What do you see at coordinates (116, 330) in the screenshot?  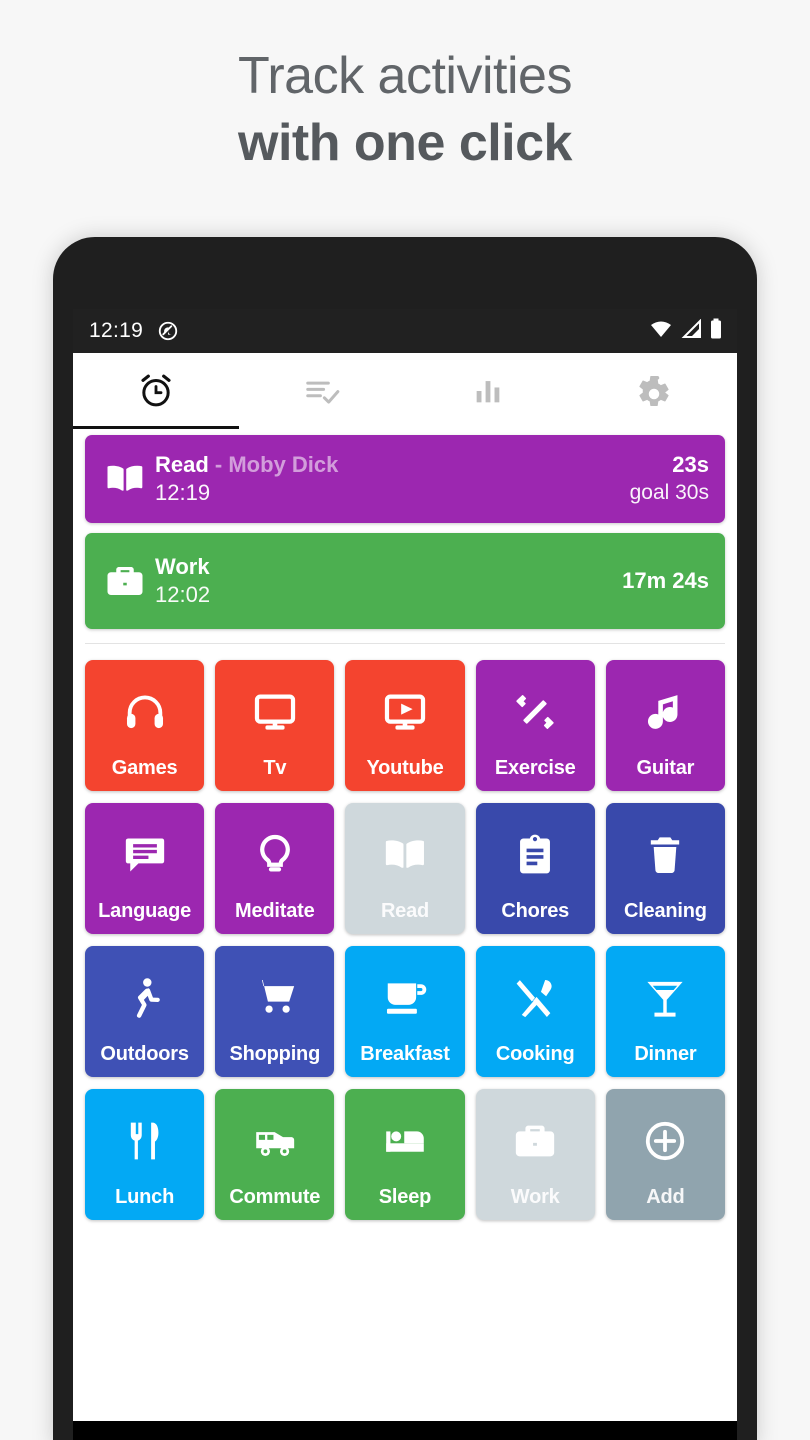 I see `status-time: 12:19` at bounding box center [116, 330].